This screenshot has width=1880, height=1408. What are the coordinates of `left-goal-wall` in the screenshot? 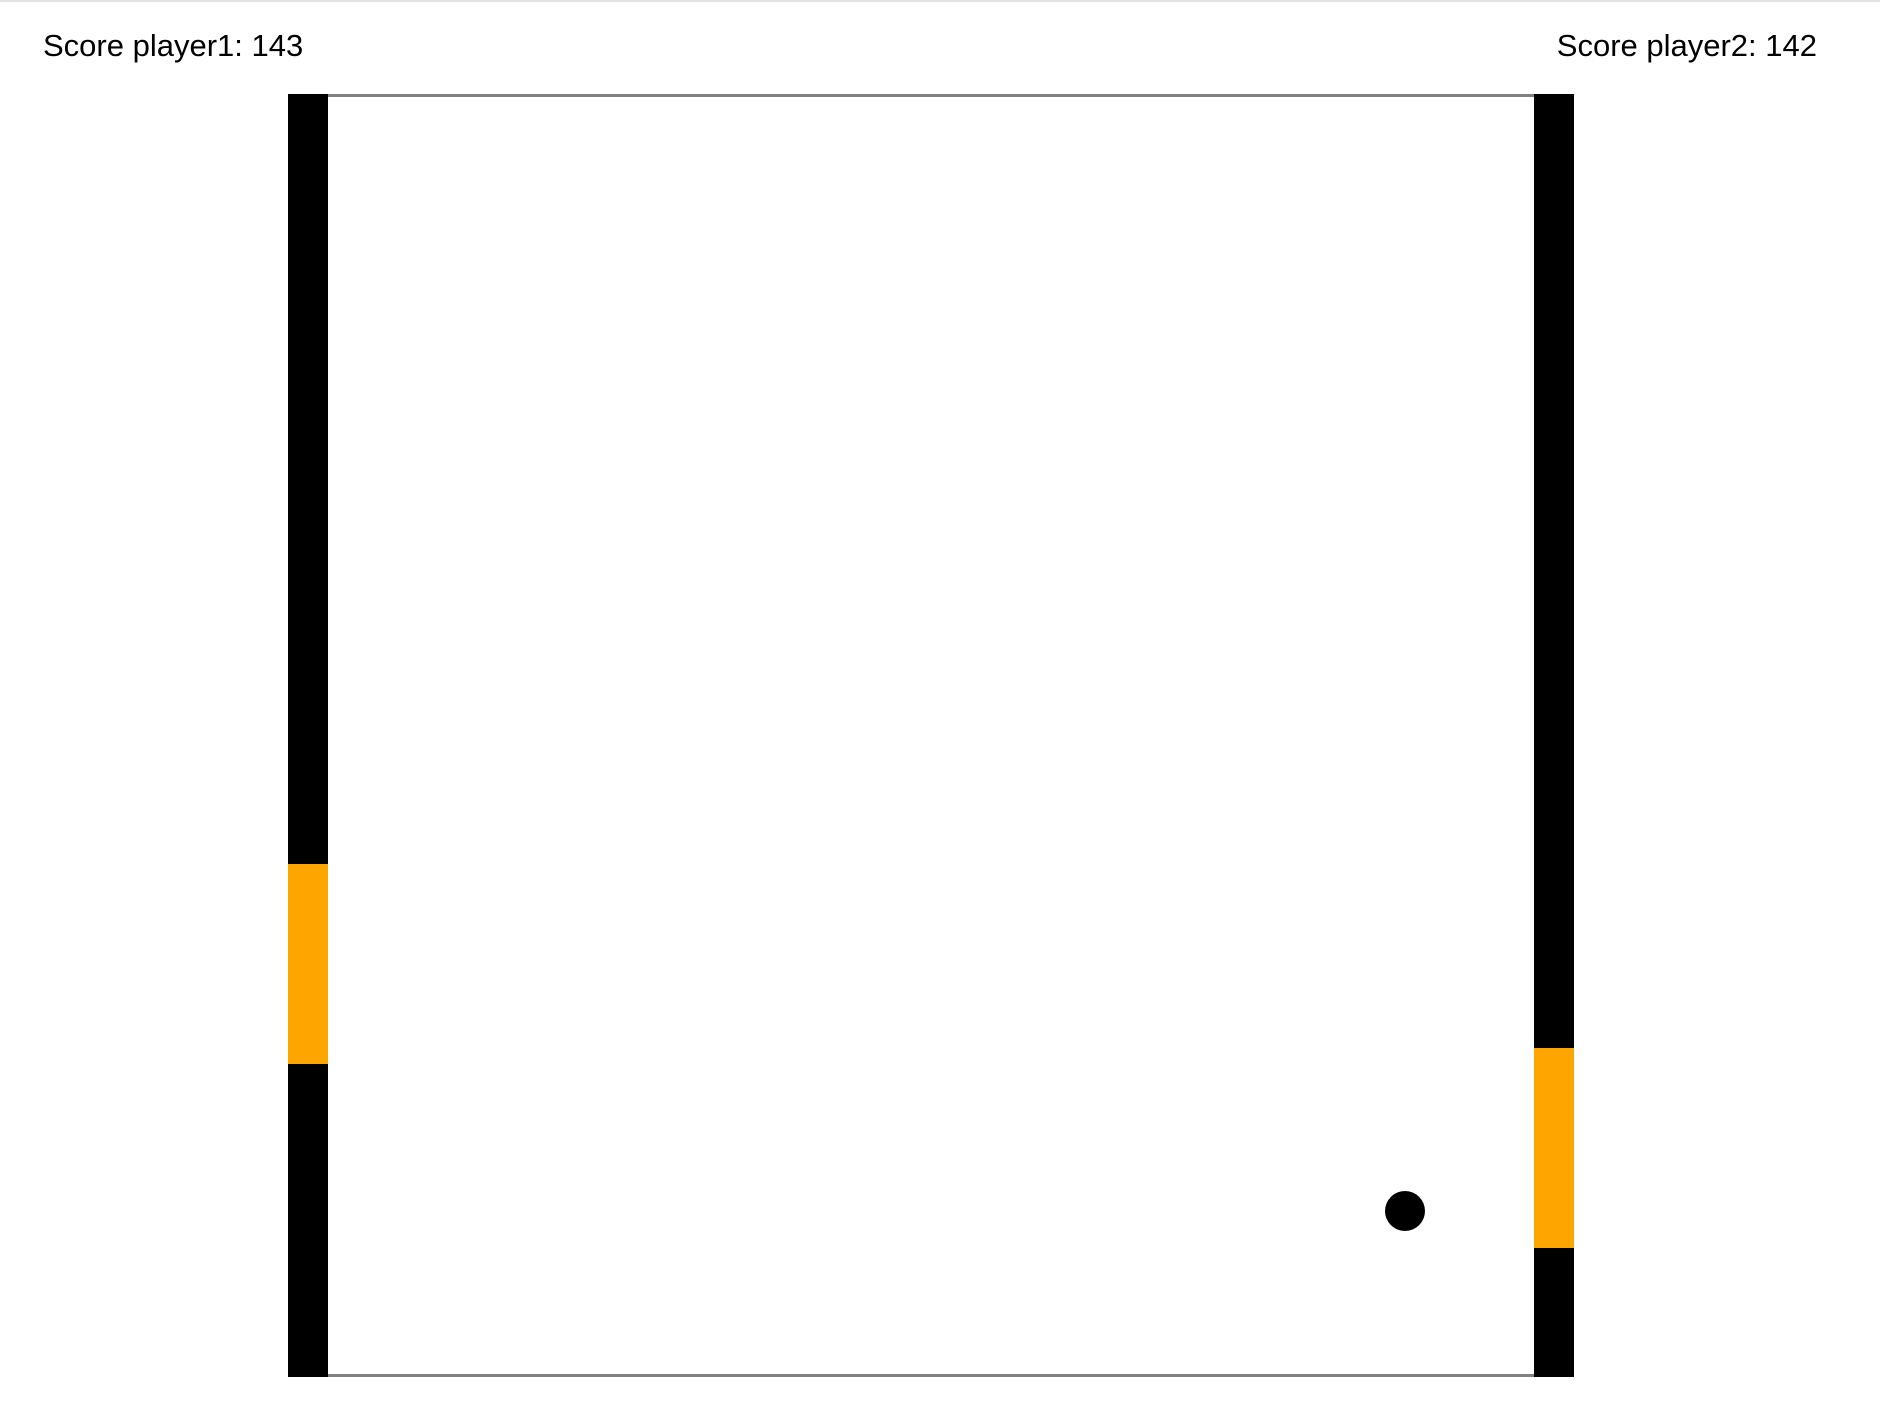 It's located at (308, 735).